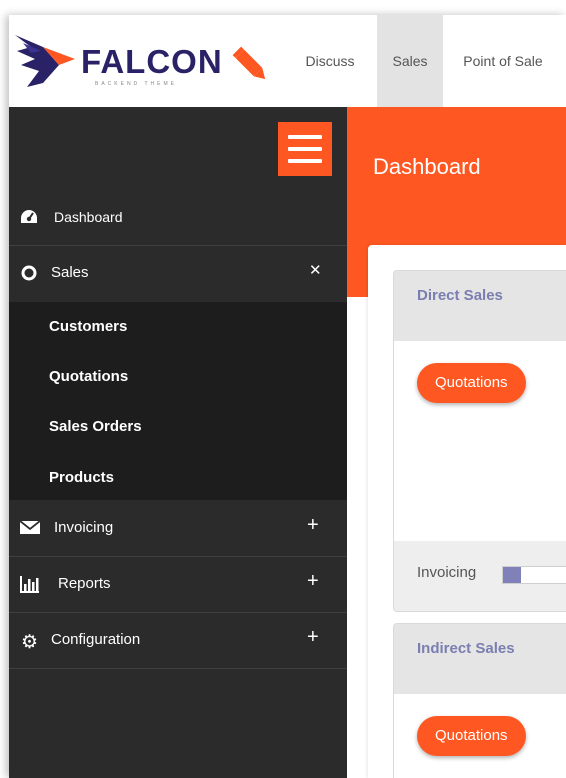 Image resolution: width=566 pixels, height=778 pixels. I want to click on brand-name: FALCON, so click(152, 61).